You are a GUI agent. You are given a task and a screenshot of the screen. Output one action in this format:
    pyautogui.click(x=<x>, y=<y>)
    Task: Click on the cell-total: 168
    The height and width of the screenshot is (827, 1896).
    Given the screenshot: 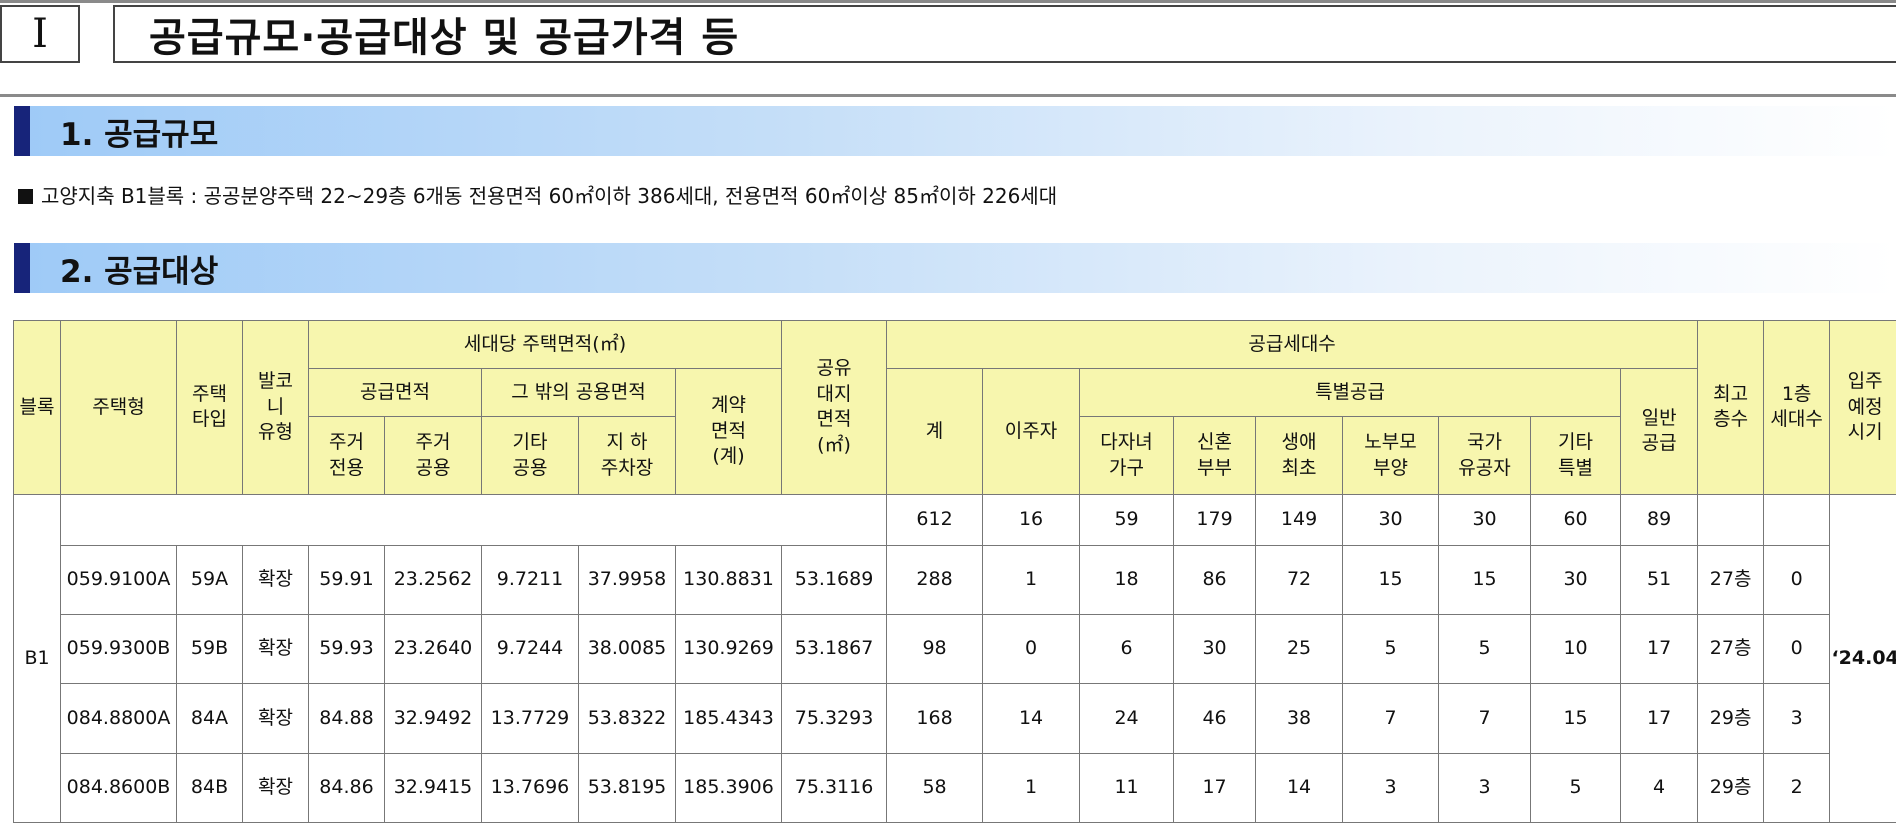 What is the action you would take?
    pyautogui.click(x=935, y=718)
    